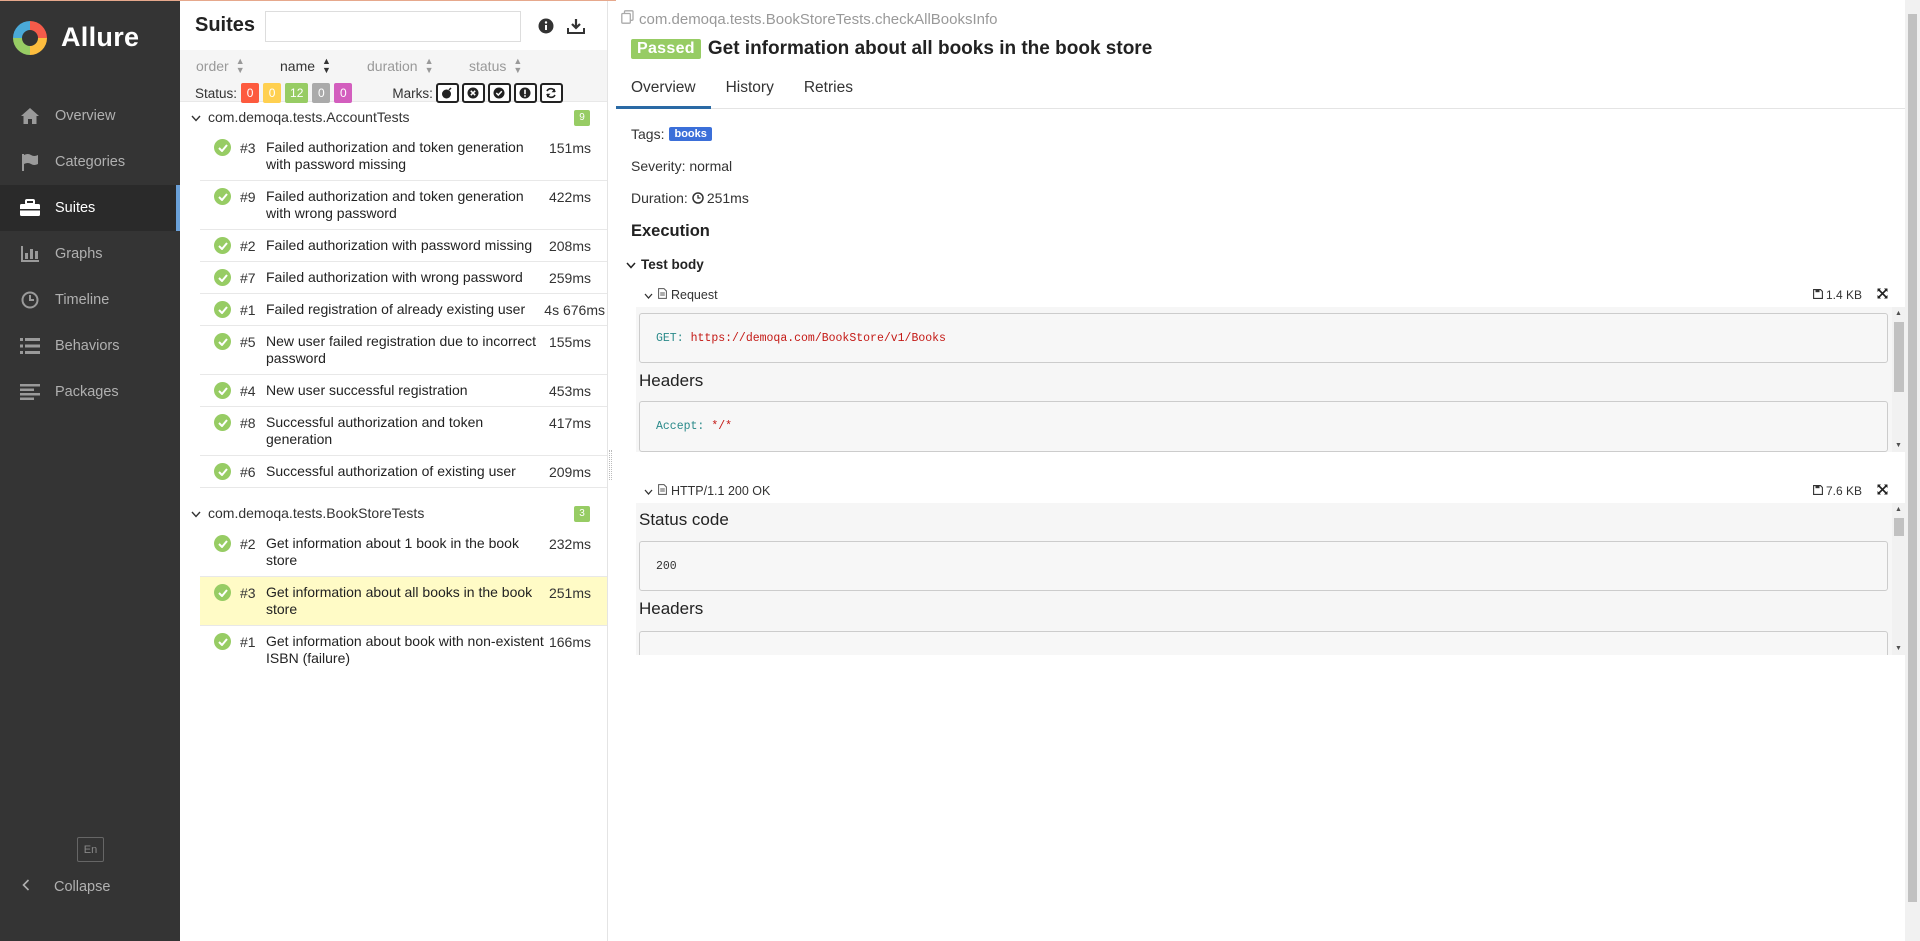 This screenshot has width=1920, height=941. Describe the element at coordinates (582, 514) in the screenshot. I see `suite-count-badge: 3` at that location.